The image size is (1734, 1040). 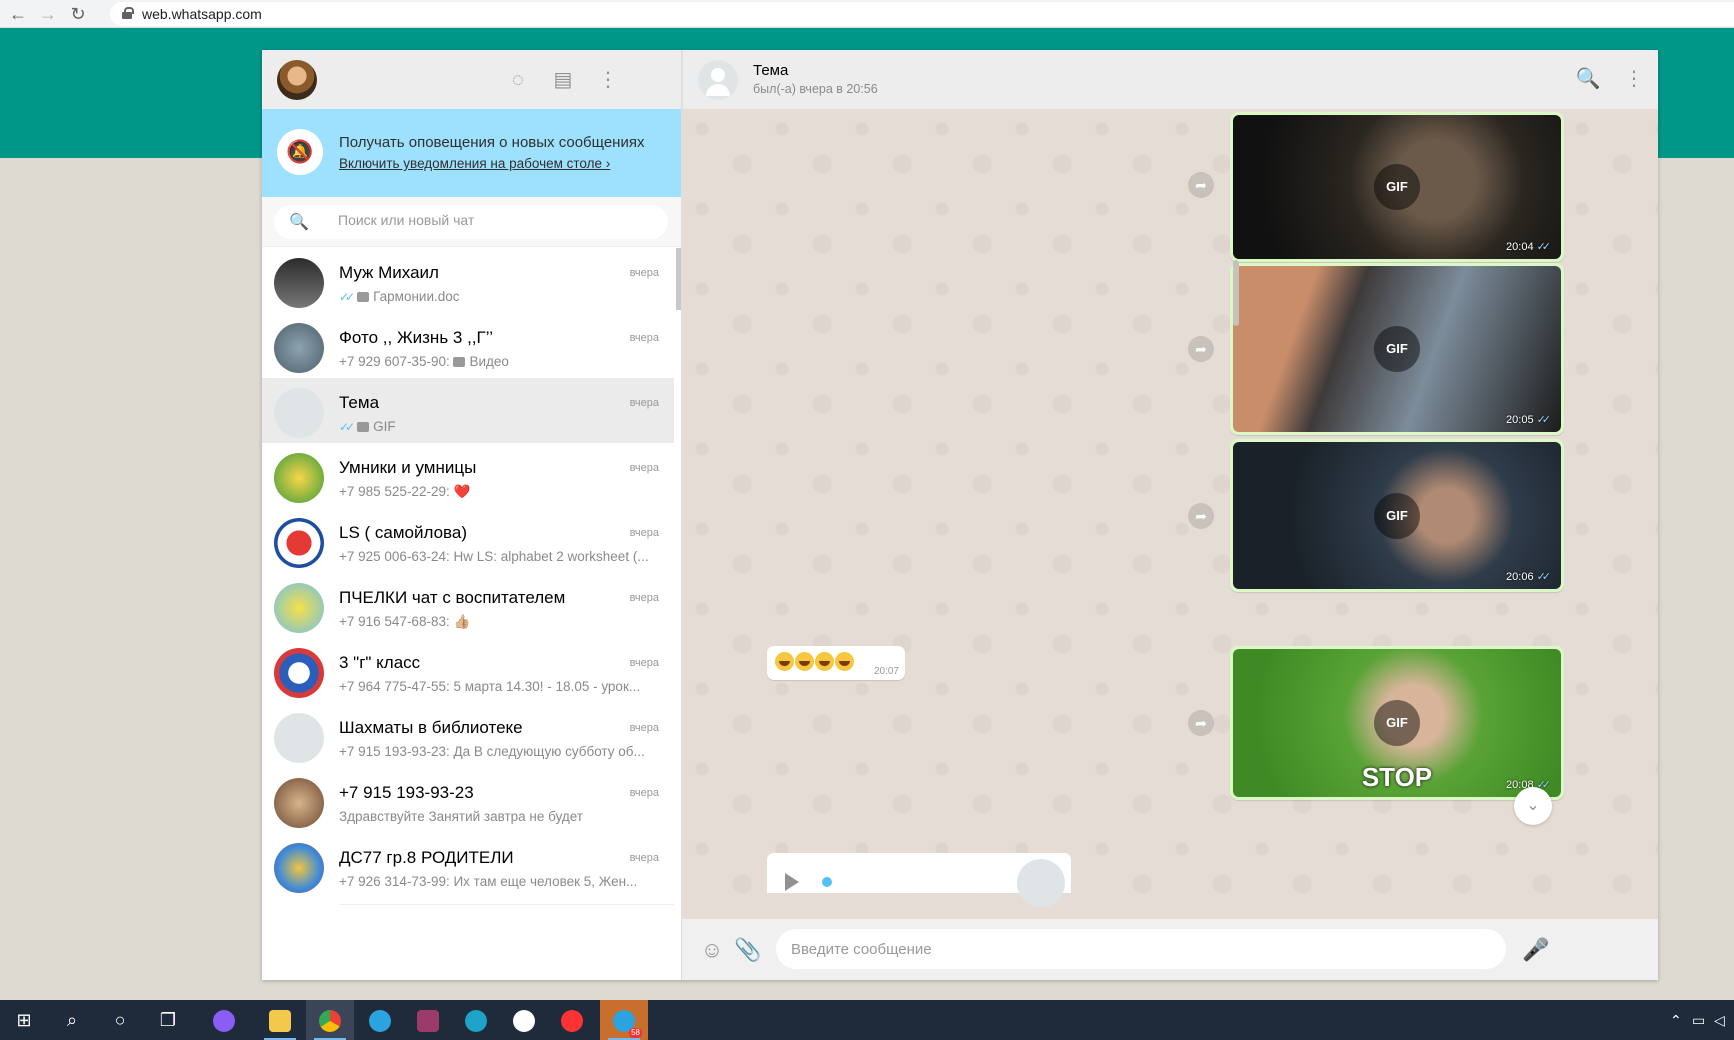 I want to click on windows-start-icon: ⊞, so click(x=24, y=1020).